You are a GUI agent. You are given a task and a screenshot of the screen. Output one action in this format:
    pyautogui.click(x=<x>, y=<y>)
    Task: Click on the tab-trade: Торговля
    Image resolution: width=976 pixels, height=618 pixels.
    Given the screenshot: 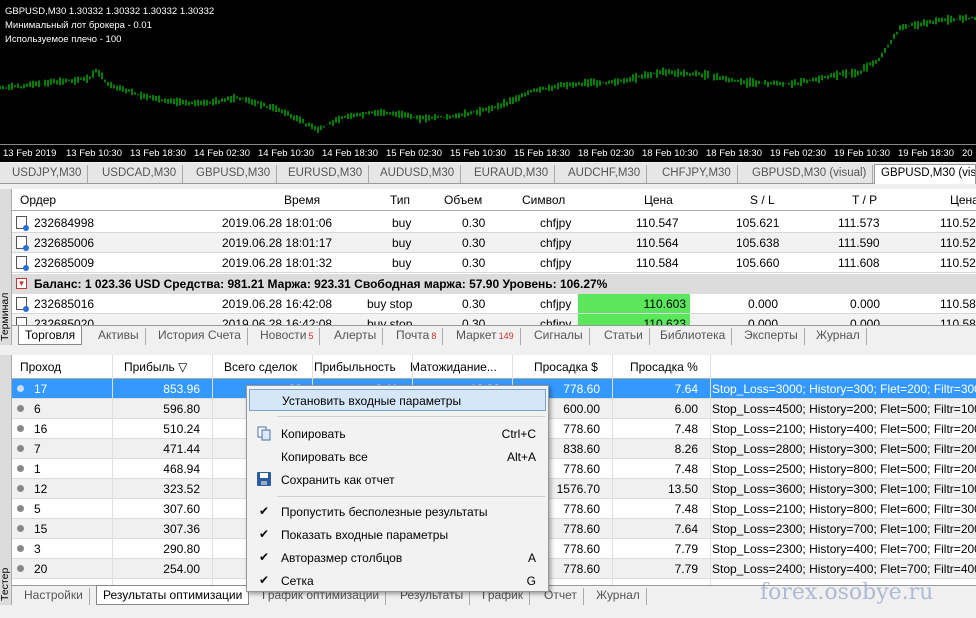 What is the action you would take?
    pyautogui.click(x=50, y=335)
    